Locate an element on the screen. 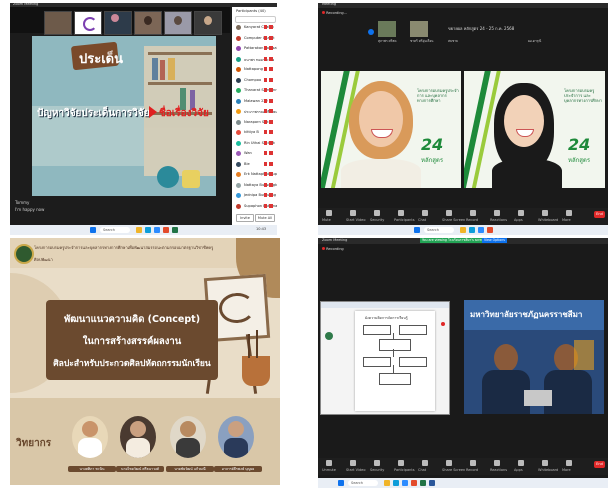 The image size is (616, 493). participant-row: Nattapong is located at coordinates (254, 69).